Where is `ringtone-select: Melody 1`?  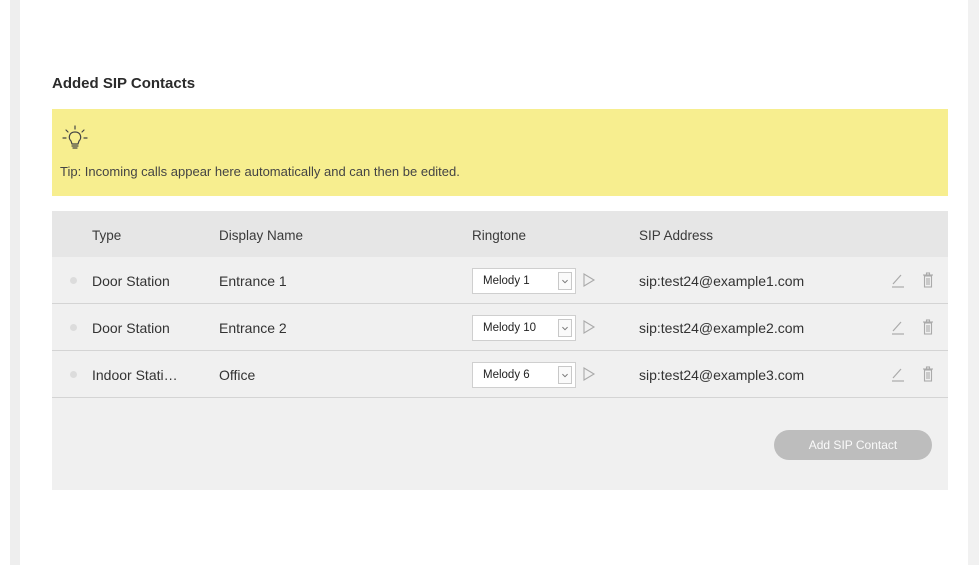 ringtone-select: Melody 1 is located at coordinates (524, 281).